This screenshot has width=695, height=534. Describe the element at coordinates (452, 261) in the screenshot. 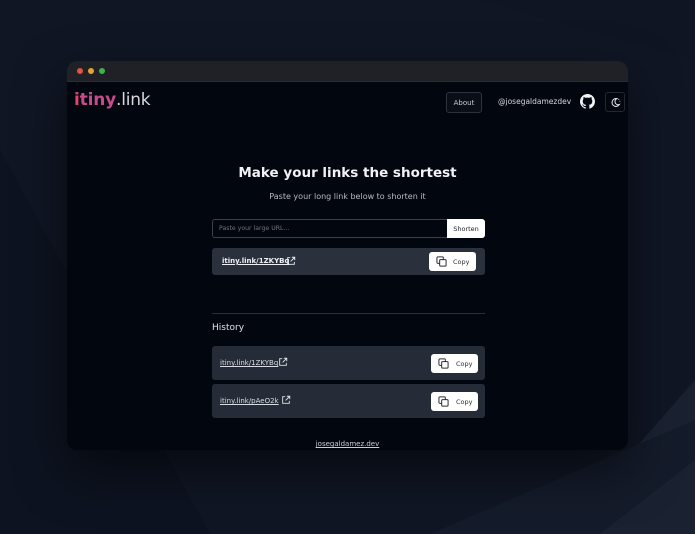

I see `result-copy-button: Copy` at that location.